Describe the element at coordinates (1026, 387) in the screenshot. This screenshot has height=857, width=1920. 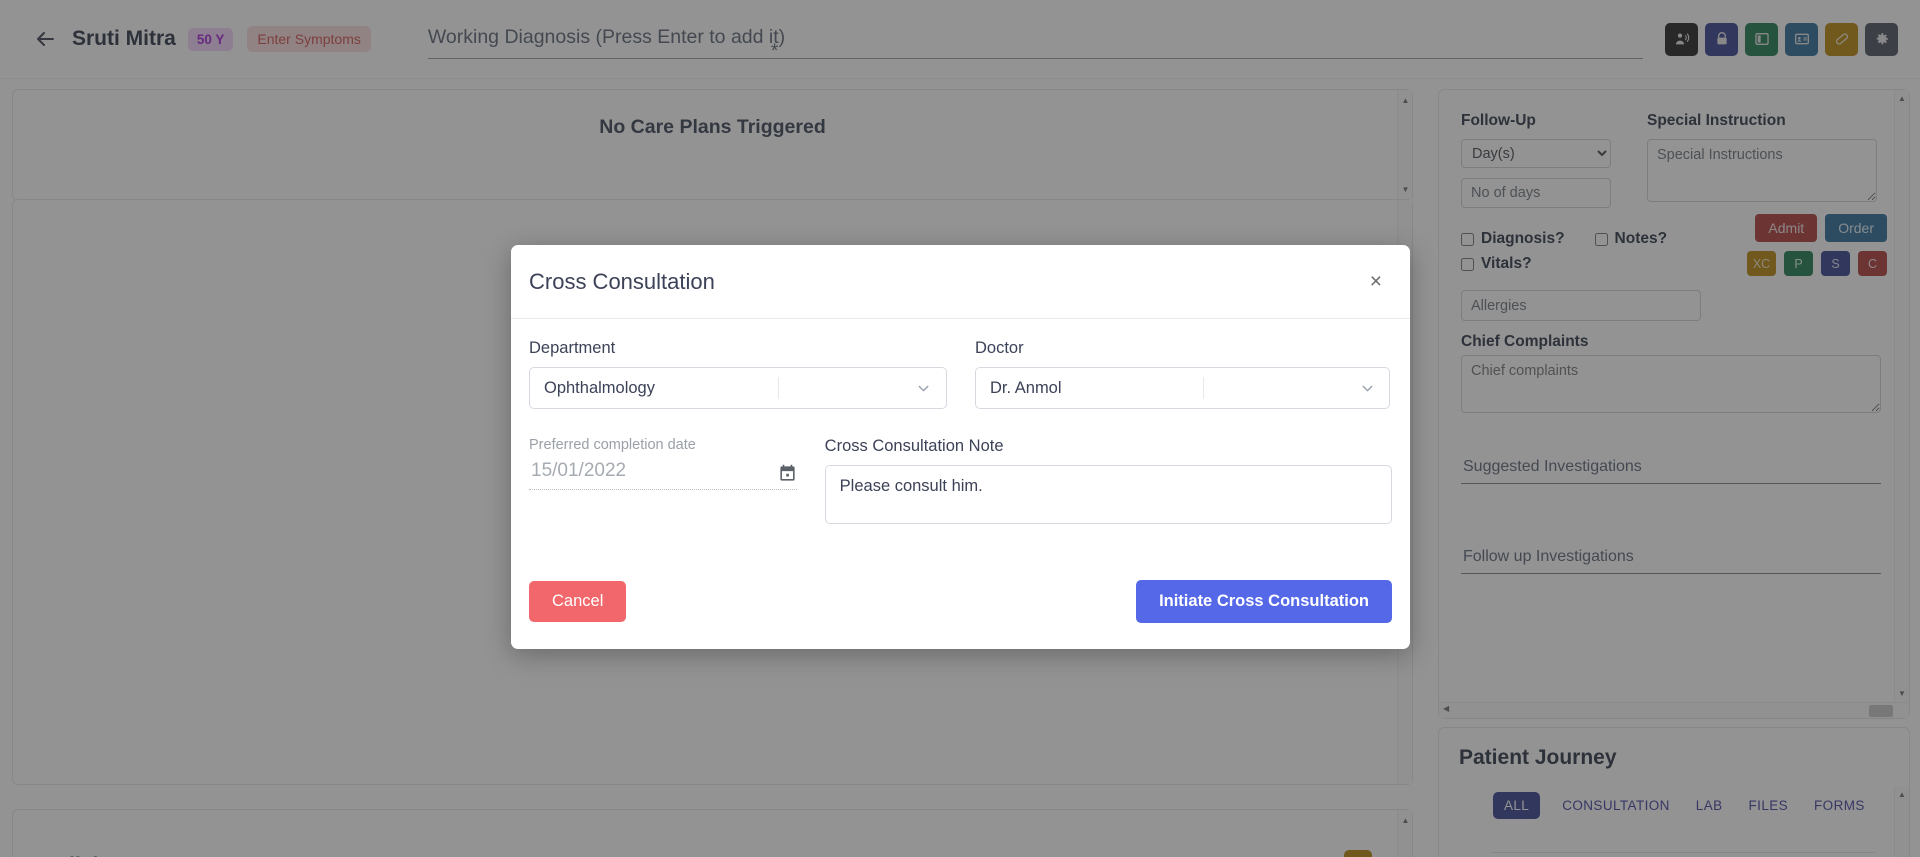
I see `doctor-selected-value: Dr. Anmol` at that location.